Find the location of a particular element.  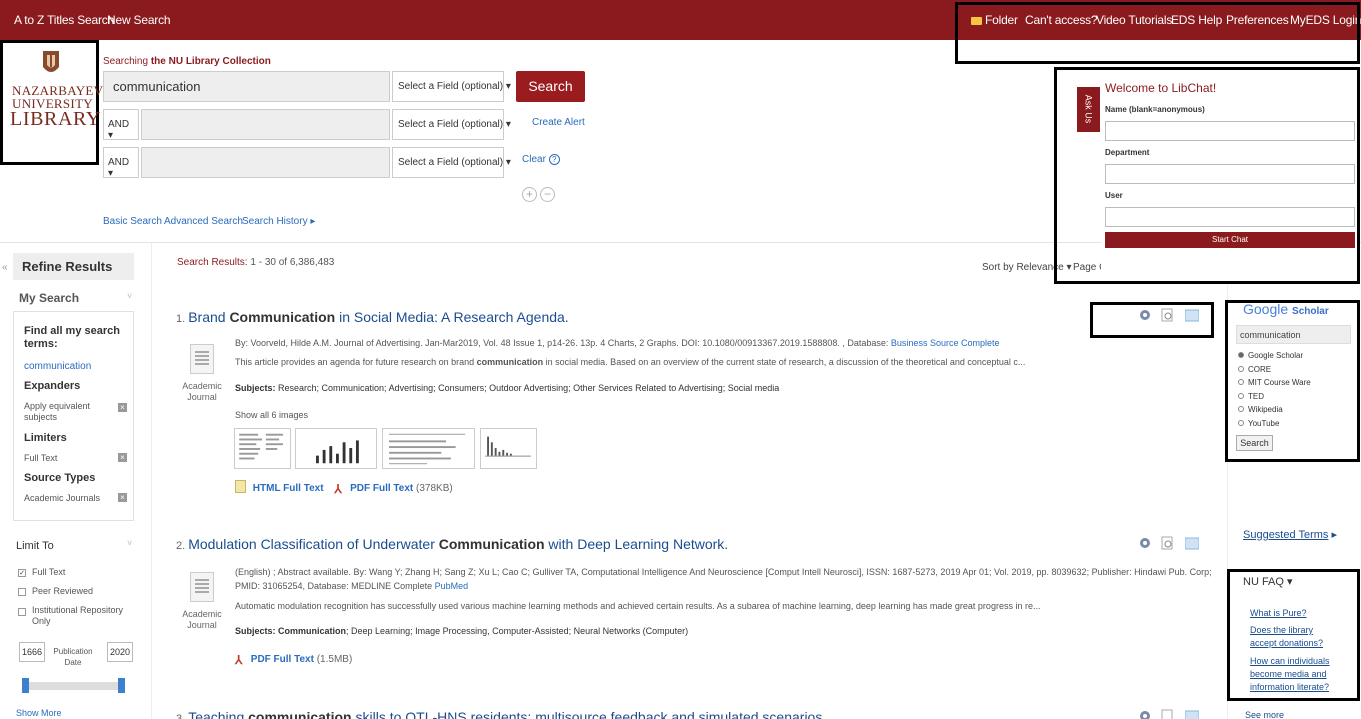

search-term-link: communication is located at coordinates (57, 366).